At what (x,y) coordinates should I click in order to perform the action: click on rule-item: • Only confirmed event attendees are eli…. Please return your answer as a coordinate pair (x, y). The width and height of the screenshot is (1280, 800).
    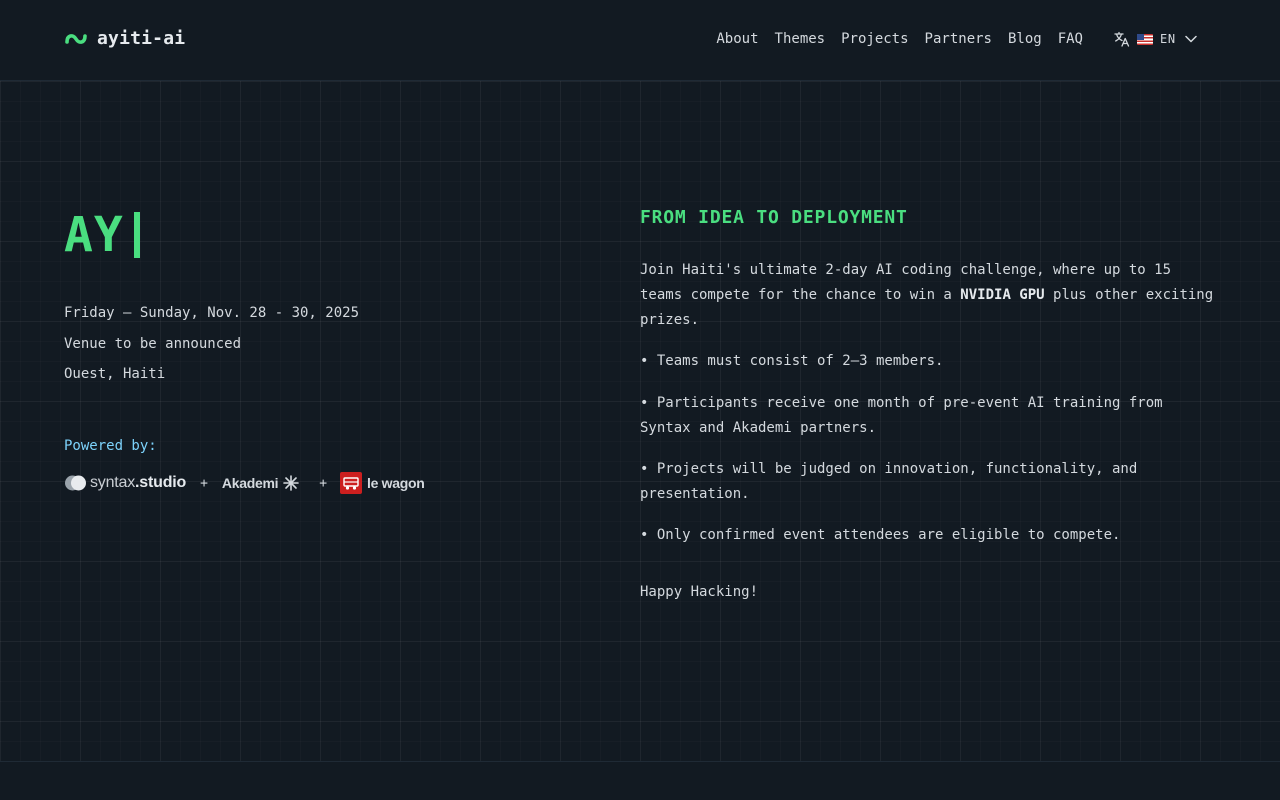
    Looking at the image, I should click on (880, 535).